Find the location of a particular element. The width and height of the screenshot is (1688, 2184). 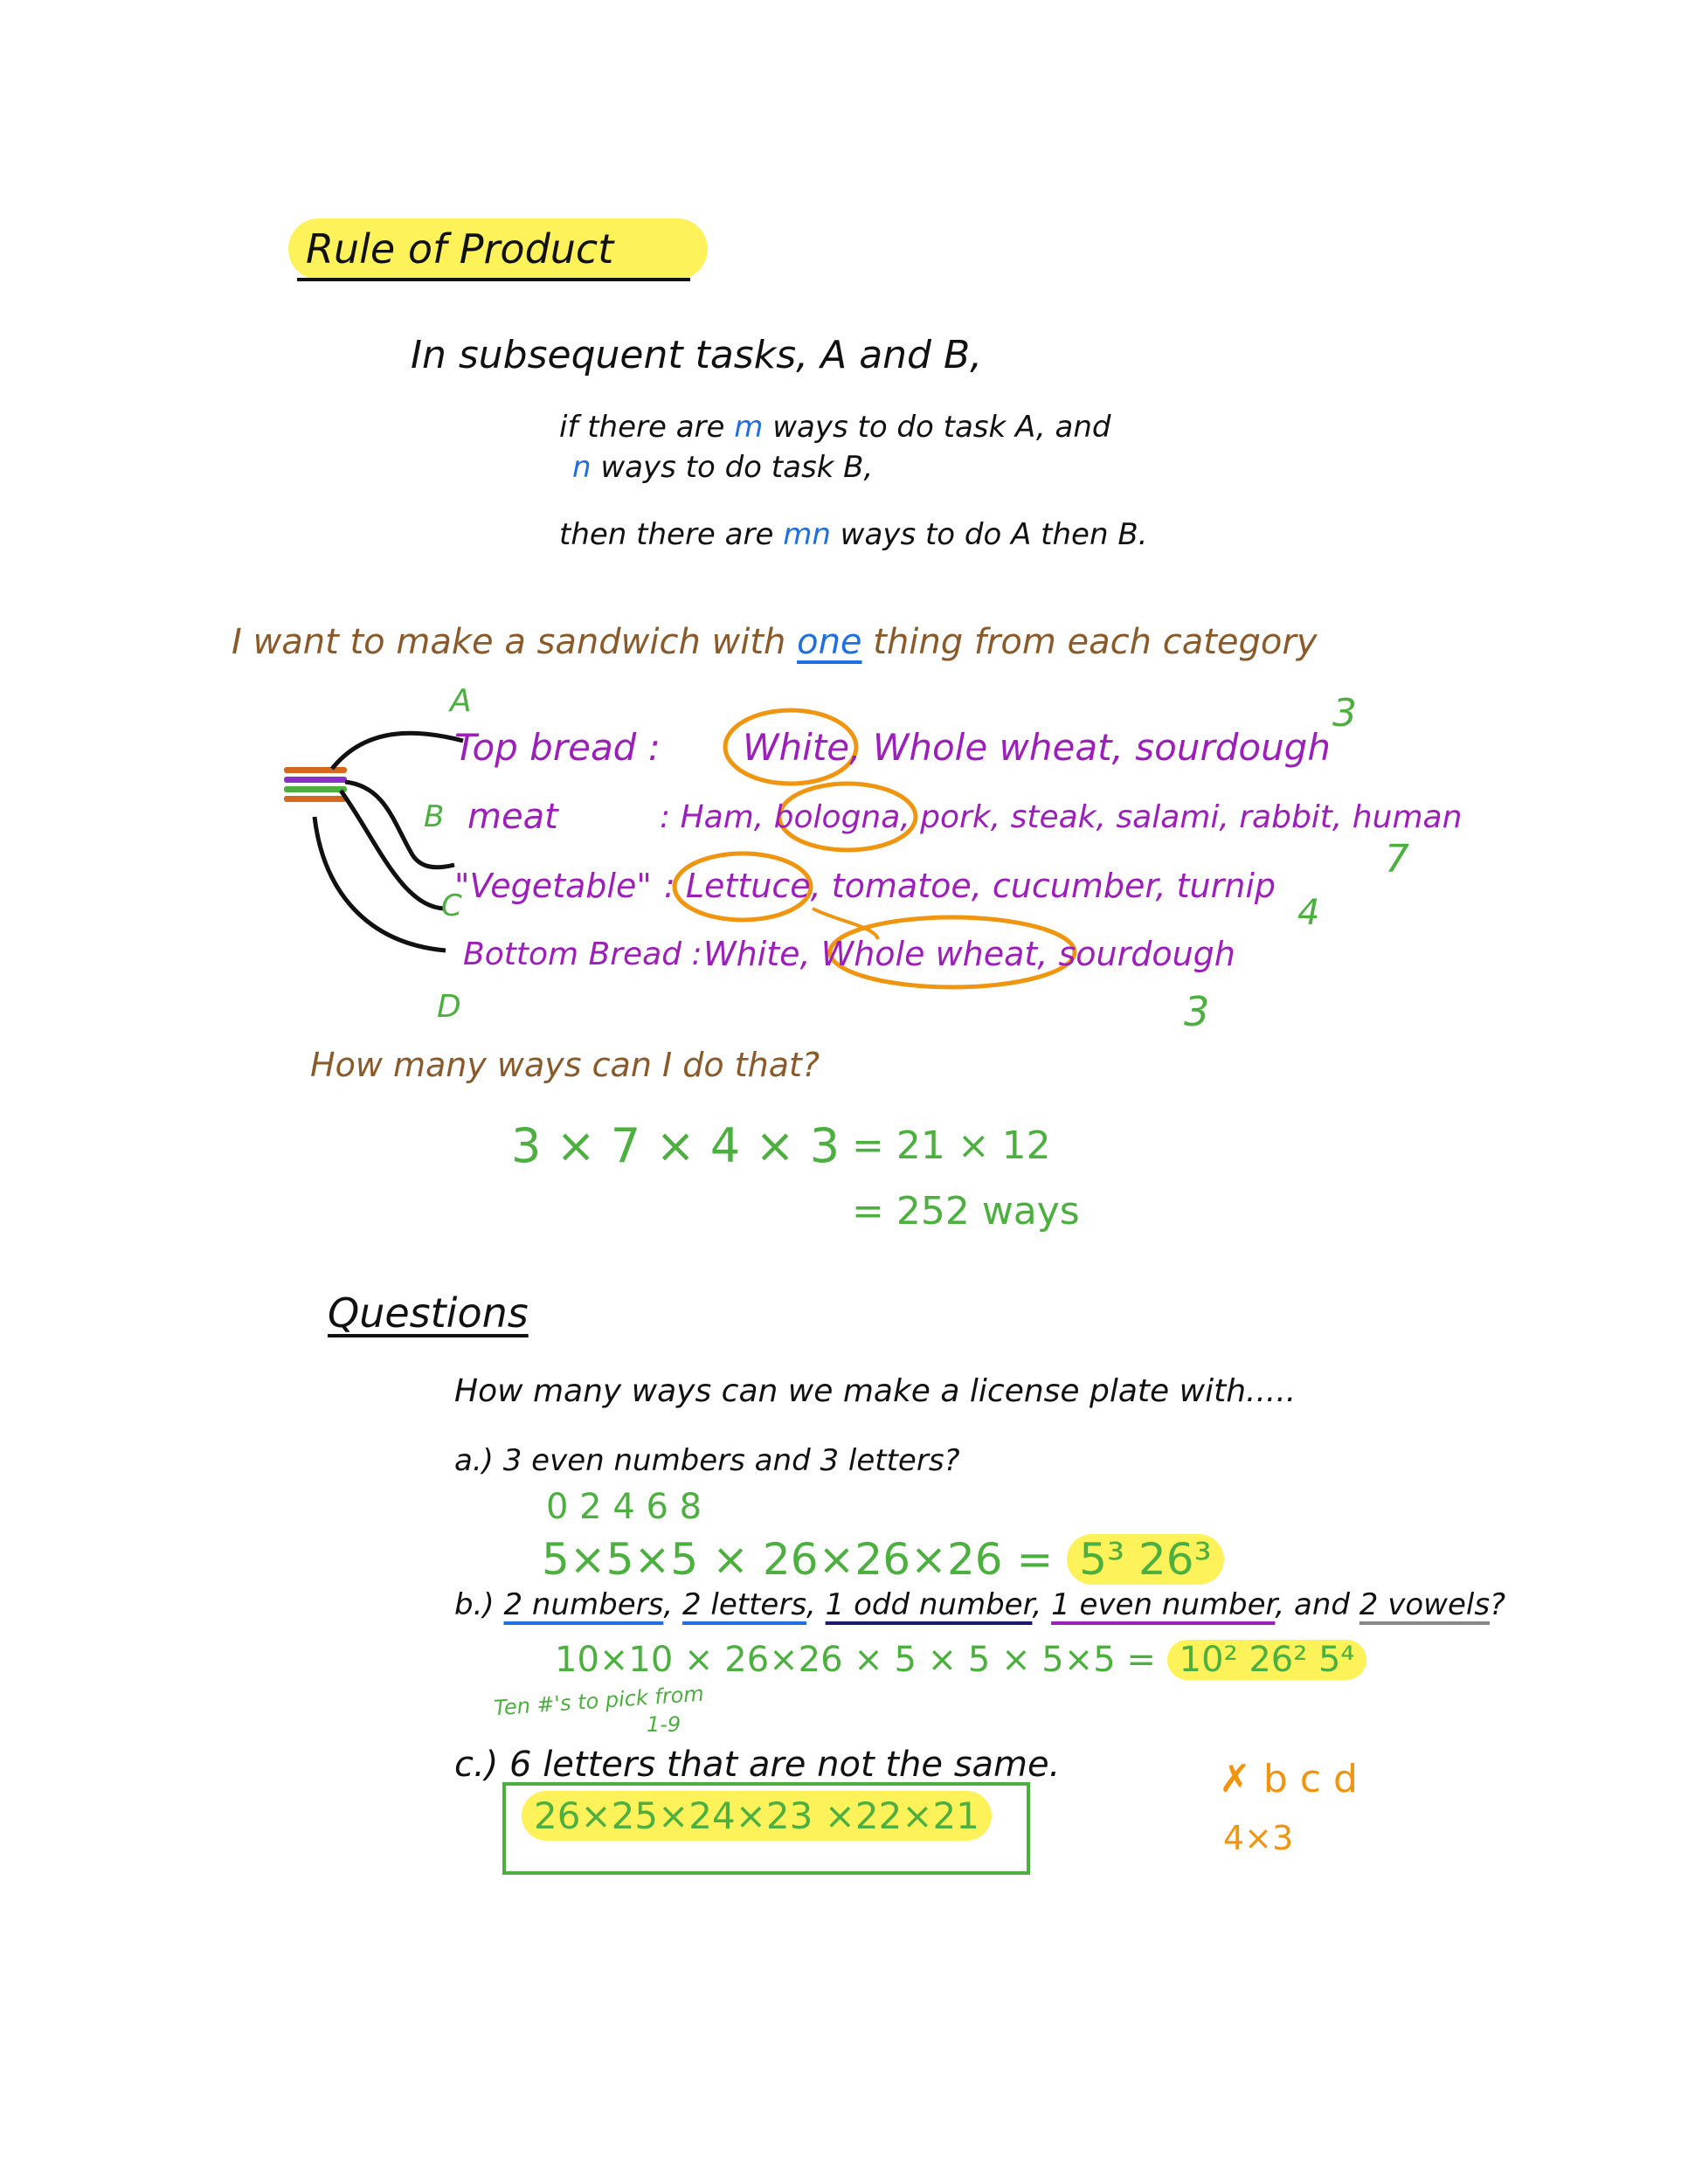

question-a-label: a.) 3 even numbers and 3 letters? is located at coordinates (707, 1460).